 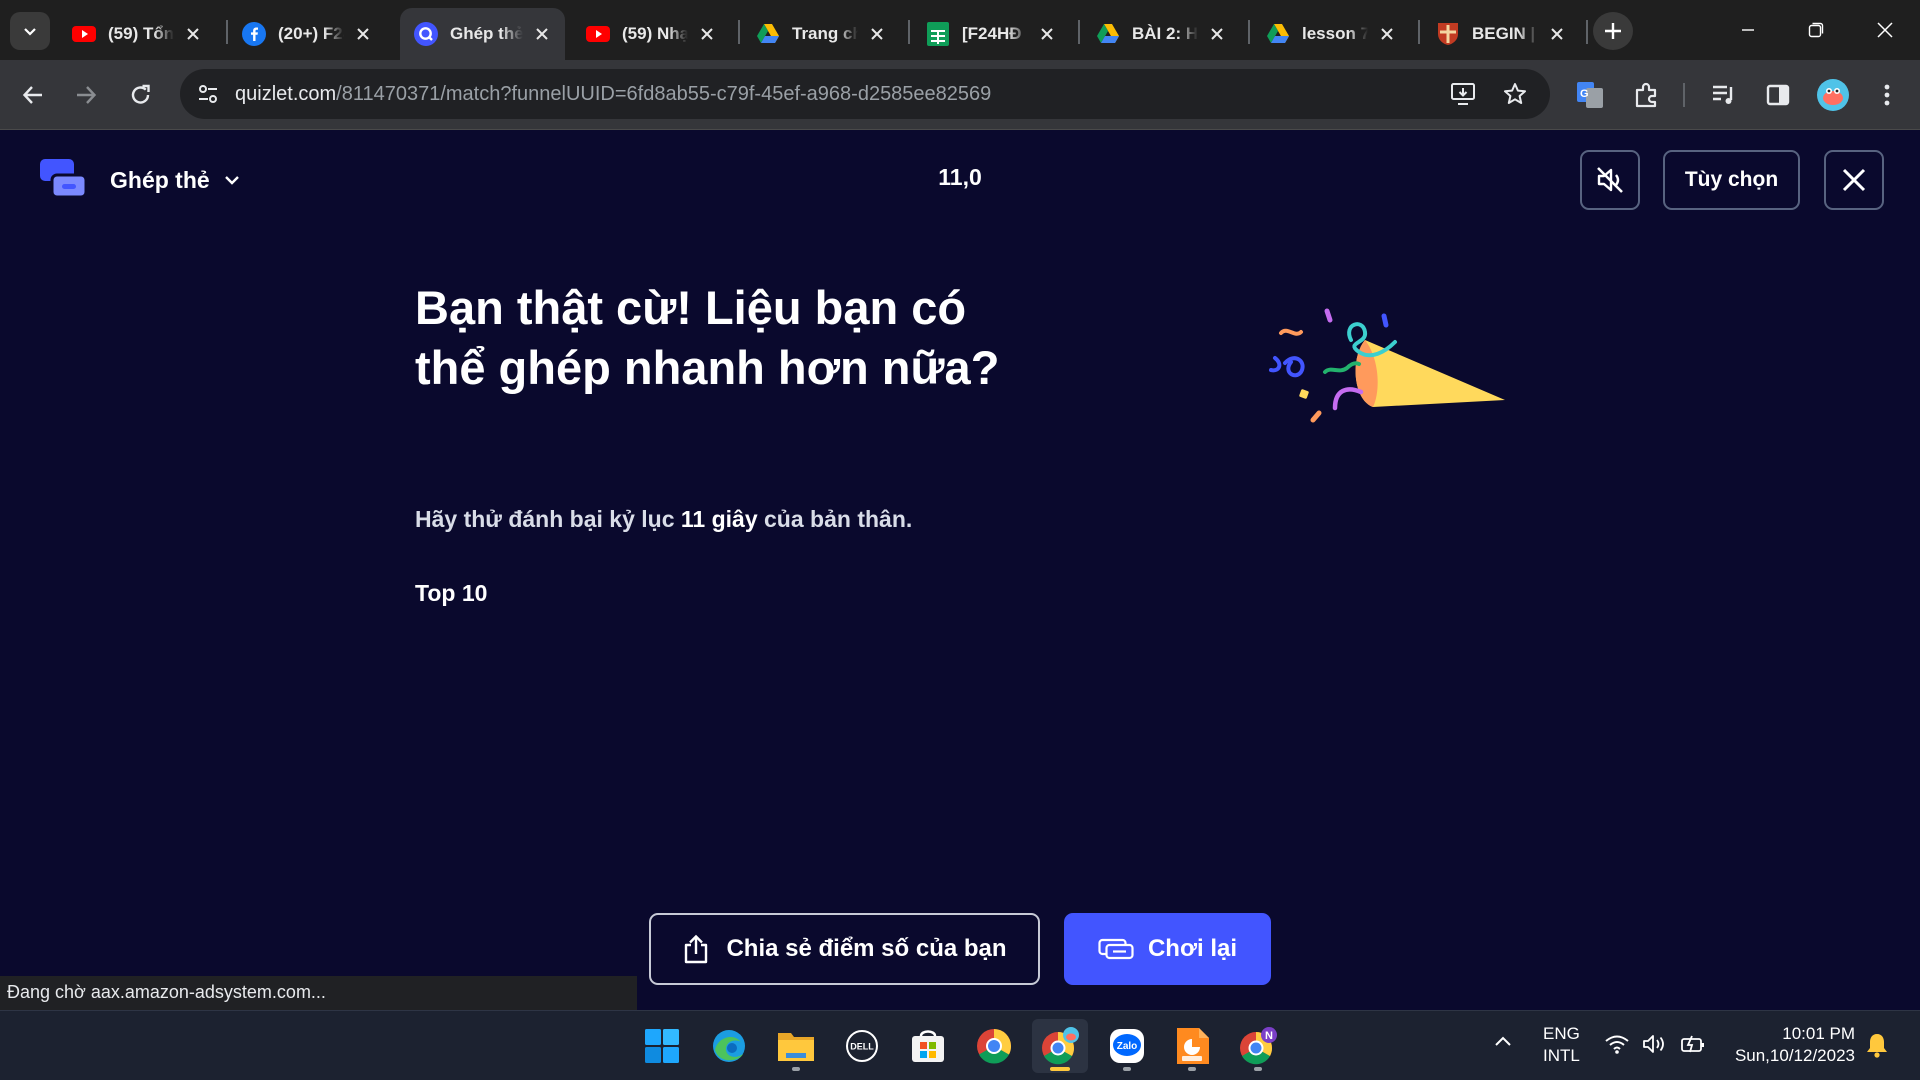 What do you see at coordinates (825, 33) in the screenshot?
I see `tab-title: Trang chủ` at bounding box center [825, 33].